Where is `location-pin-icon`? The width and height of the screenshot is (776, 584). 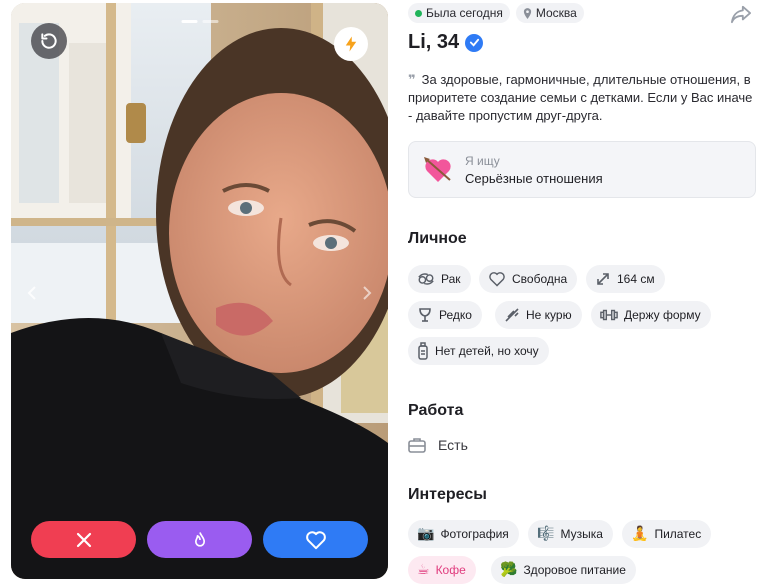
location-pin-icon is located at coordinates (527, 13).